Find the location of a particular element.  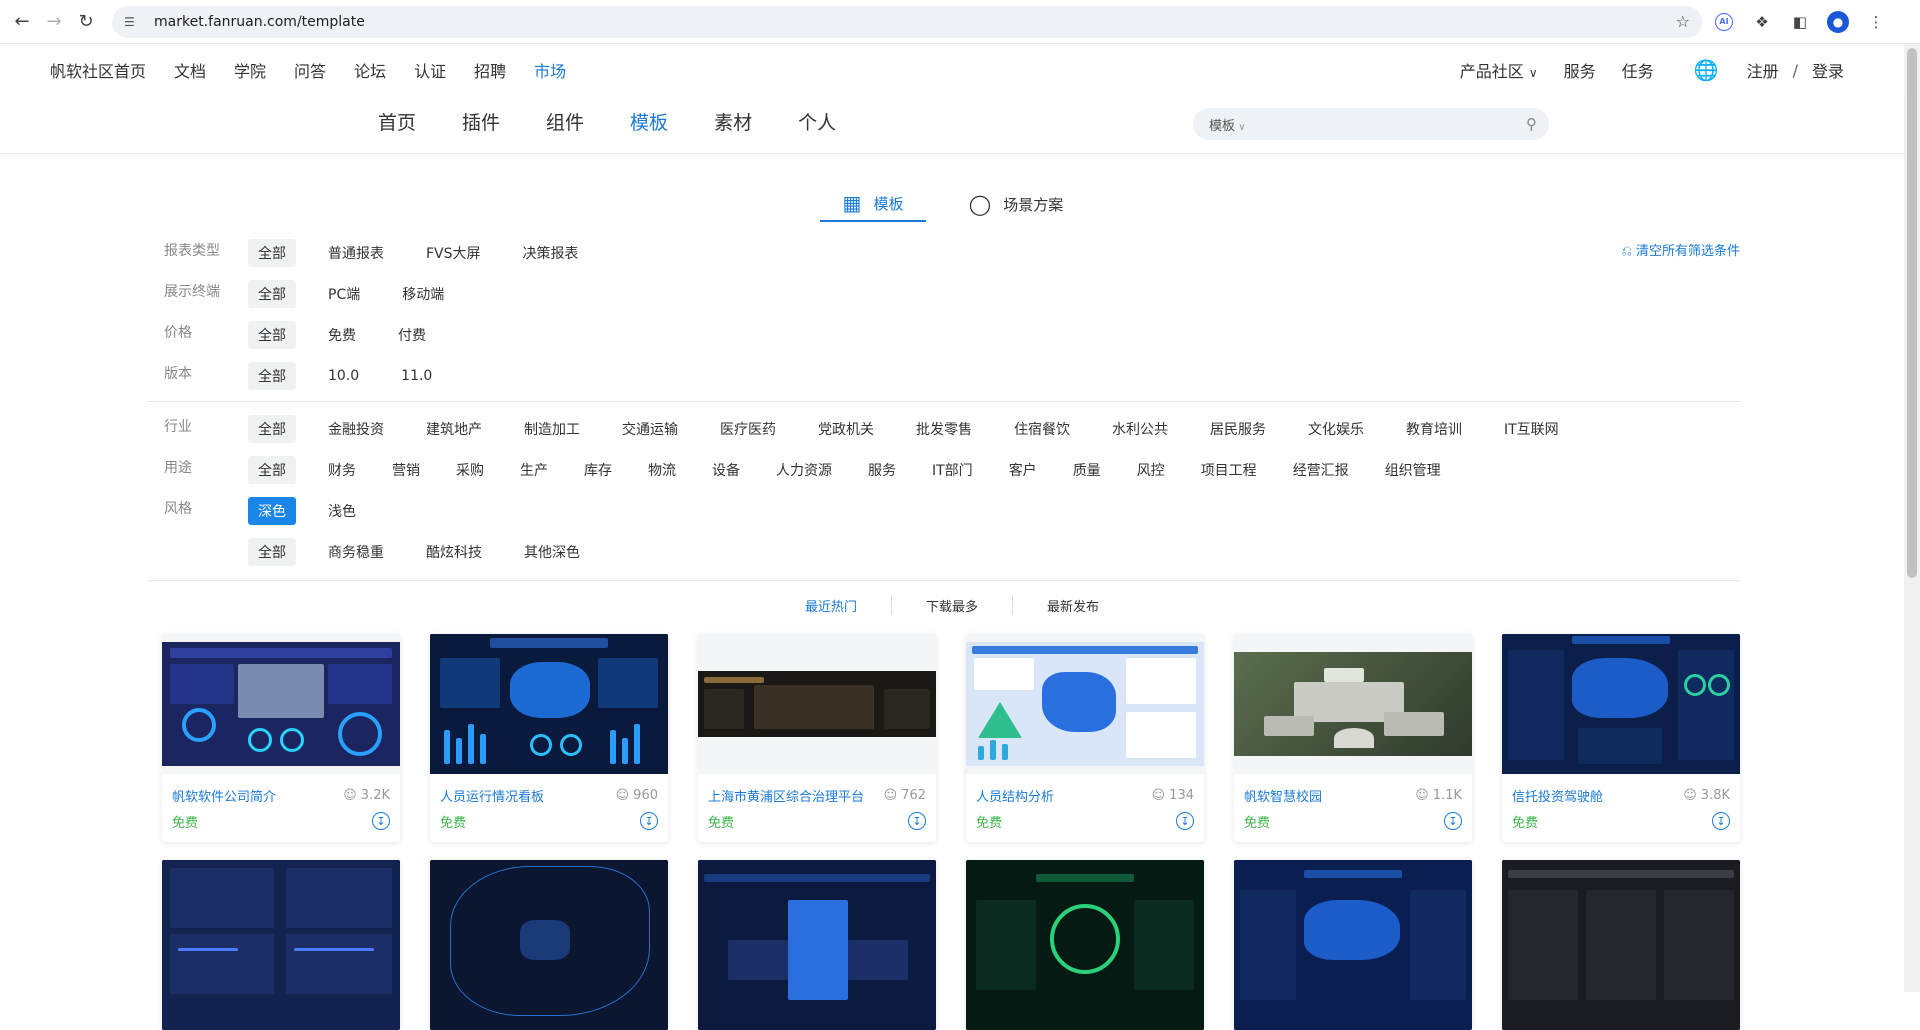

template-card: 人员结构分析 ☺ 134 免费 ↧ is located at coordinates (1085, 738).